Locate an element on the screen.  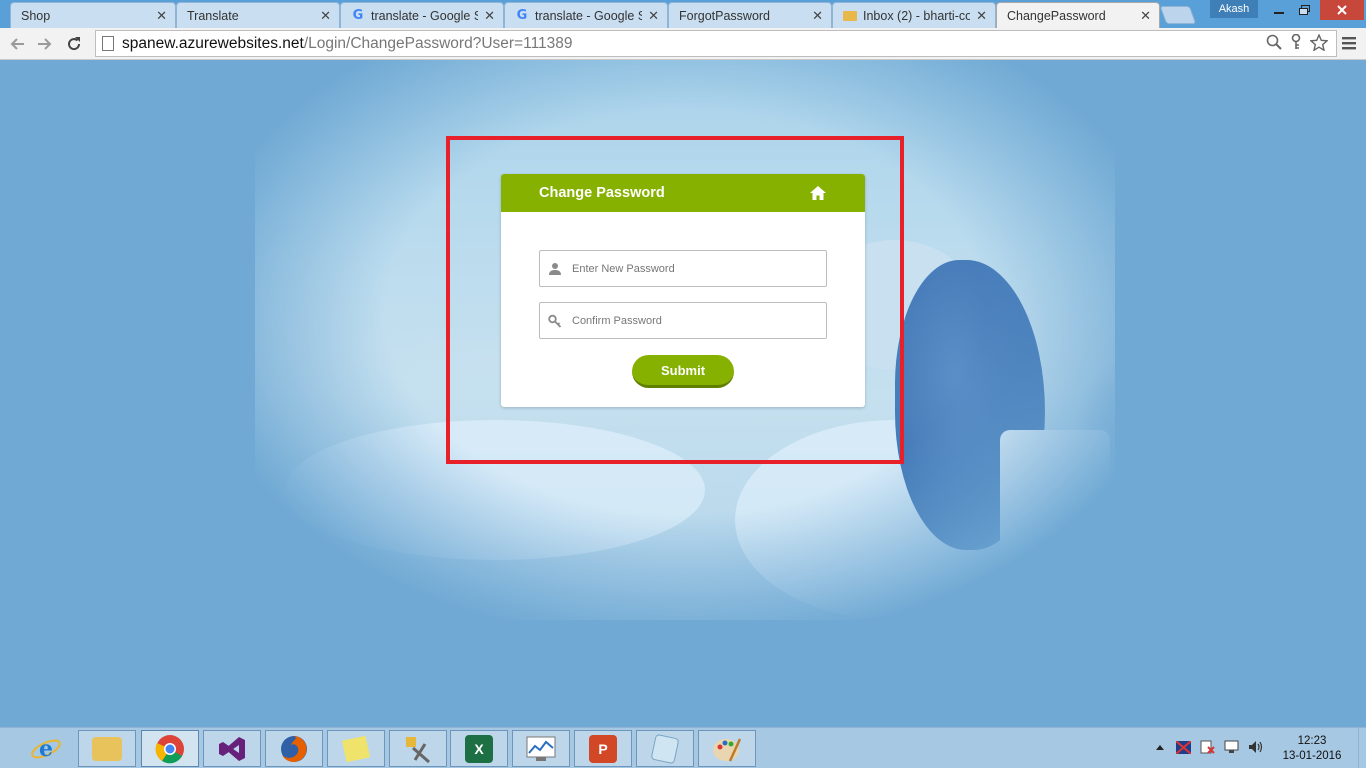
tab-translate: Translate ✕ is located at coordinates (258, 39).